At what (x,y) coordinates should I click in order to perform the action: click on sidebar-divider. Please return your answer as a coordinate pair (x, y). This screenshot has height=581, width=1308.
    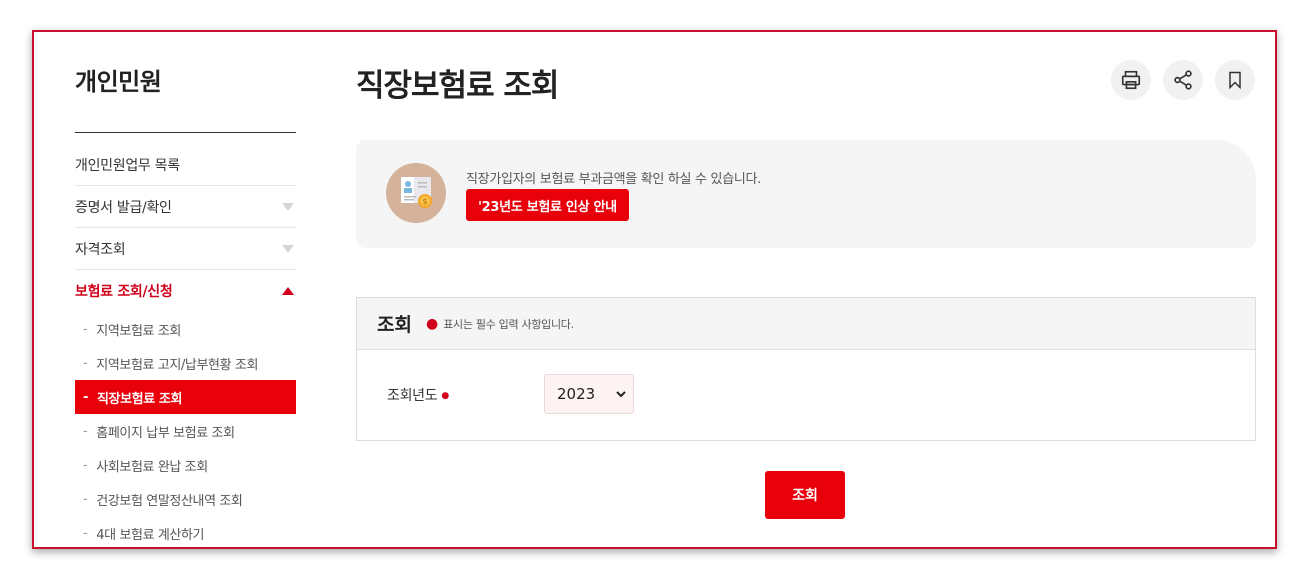
    Looking at the image, I should click on (185, 132).